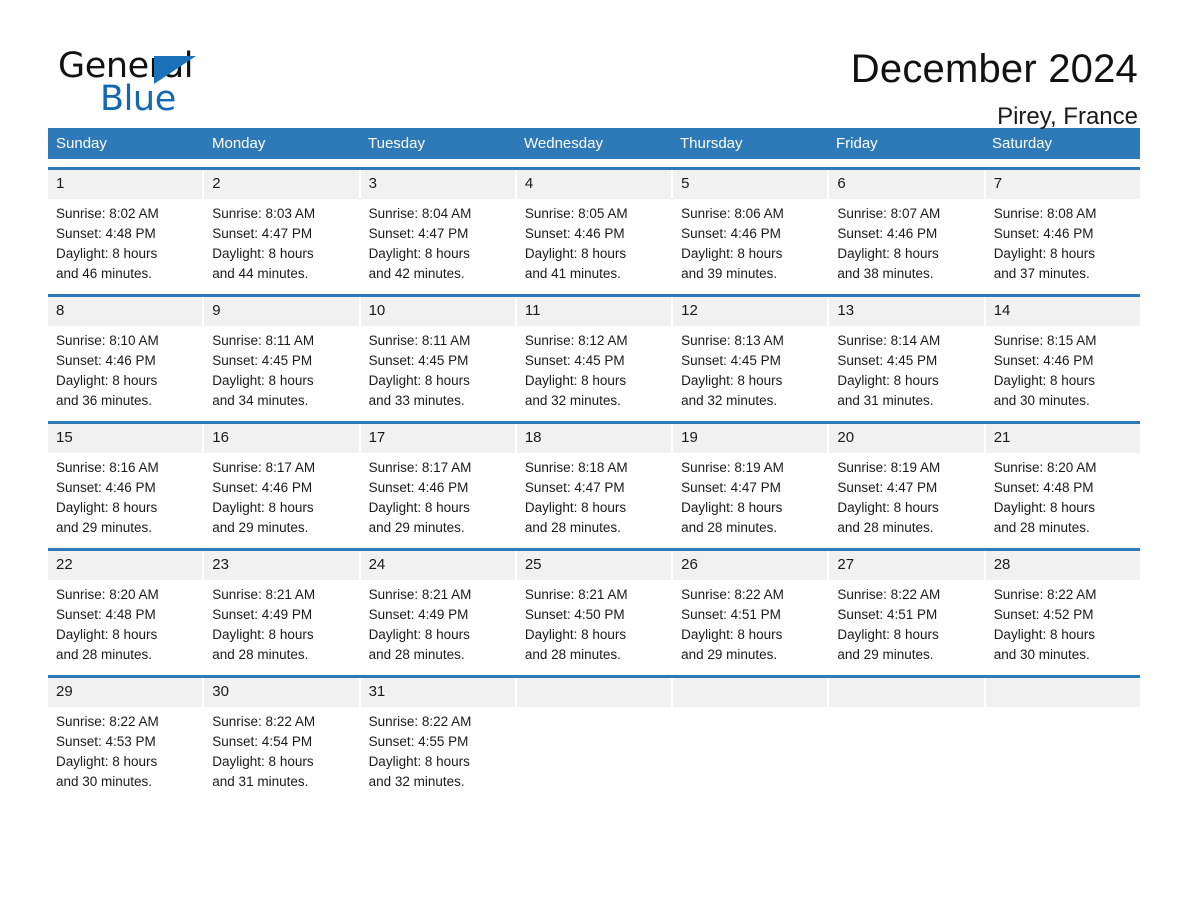 Image resolution: width=1188 pixels, height=918 pixels. What do you see at coordinates (104, 781) in the screenshot?
I see `daylight-text-line2: and 30 minutes.` at bounding box center [104, 781].